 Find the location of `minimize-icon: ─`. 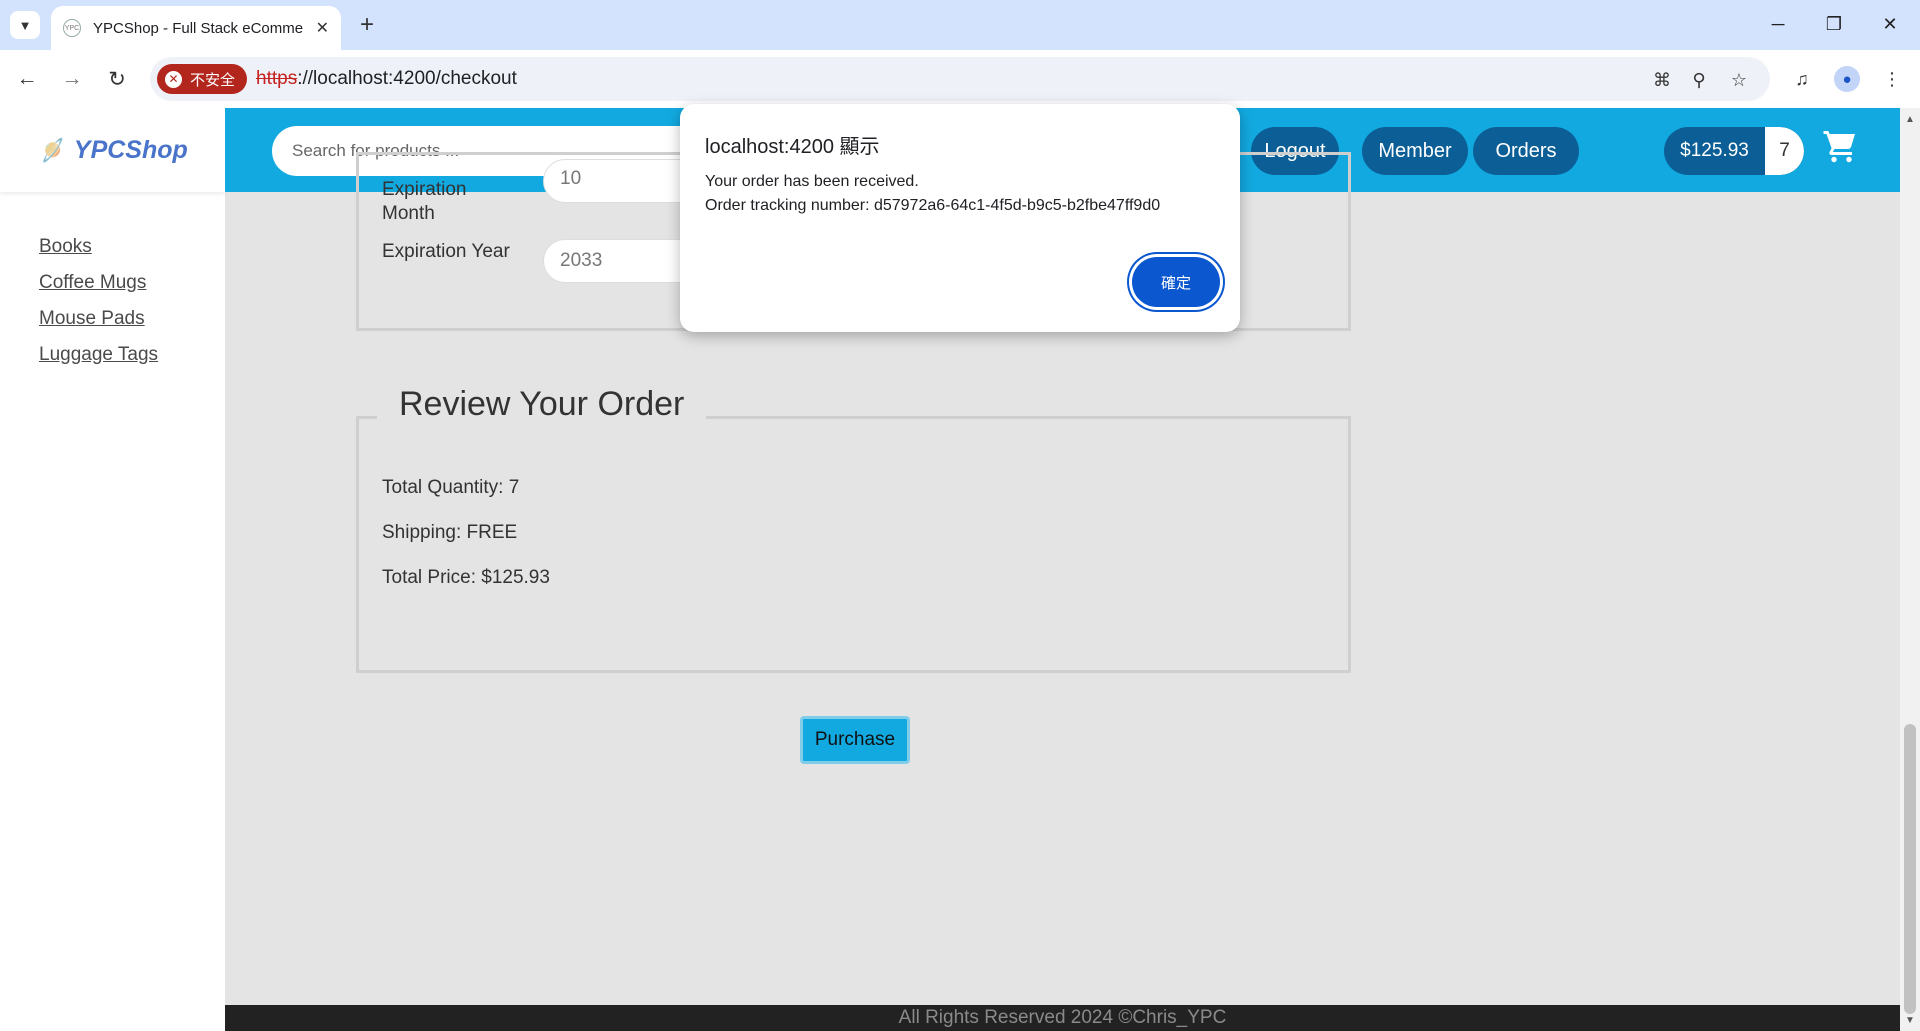

minimize-icon: ─ is located at coordinates (1778, 23).